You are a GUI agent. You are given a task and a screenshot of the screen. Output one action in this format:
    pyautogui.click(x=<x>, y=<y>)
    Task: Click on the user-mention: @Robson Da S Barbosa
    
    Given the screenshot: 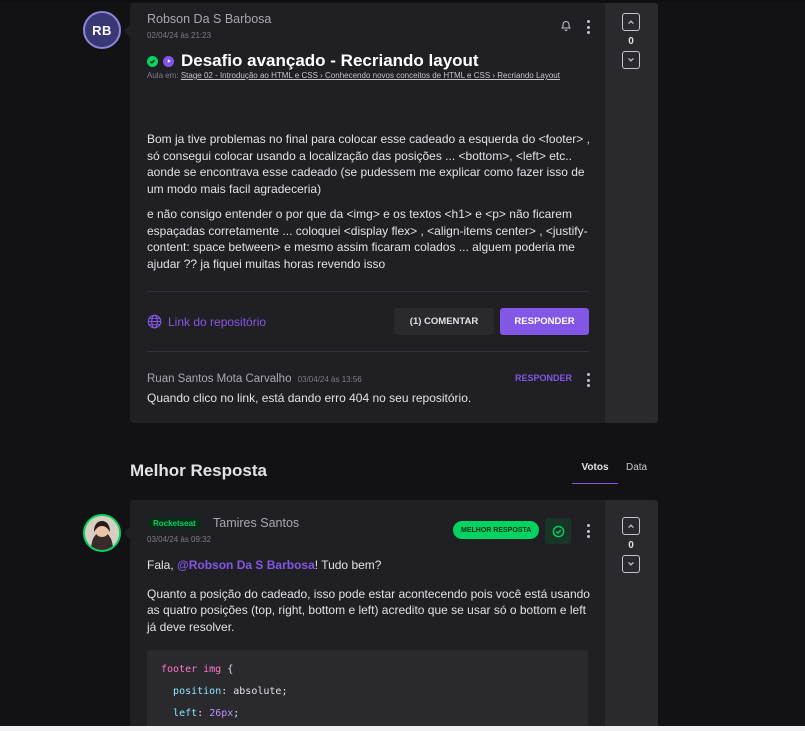 What is the action you would take?
    pyautogui.click(x=246, y=565)
    